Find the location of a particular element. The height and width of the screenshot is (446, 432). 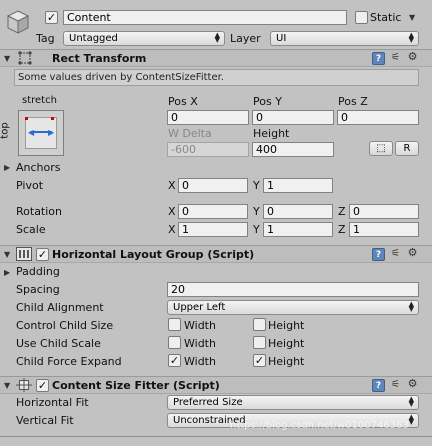

pos-x-input: 0 is located at coordinates (208, 117).